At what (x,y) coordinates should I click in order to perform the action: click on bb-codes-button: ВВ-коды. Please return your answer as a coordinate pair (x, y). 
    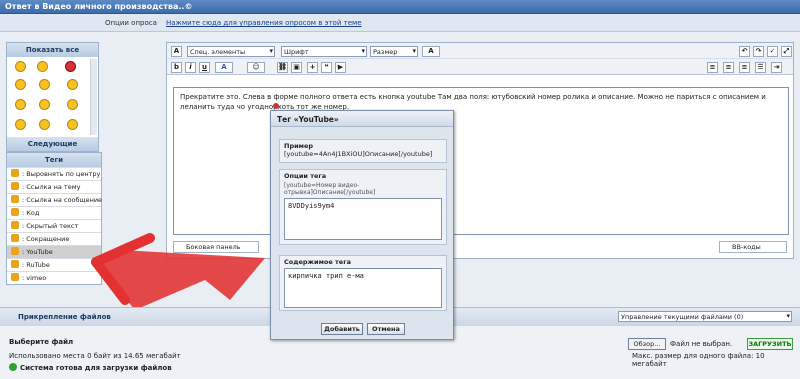
    Looking at the image, I should click on (753, 247).